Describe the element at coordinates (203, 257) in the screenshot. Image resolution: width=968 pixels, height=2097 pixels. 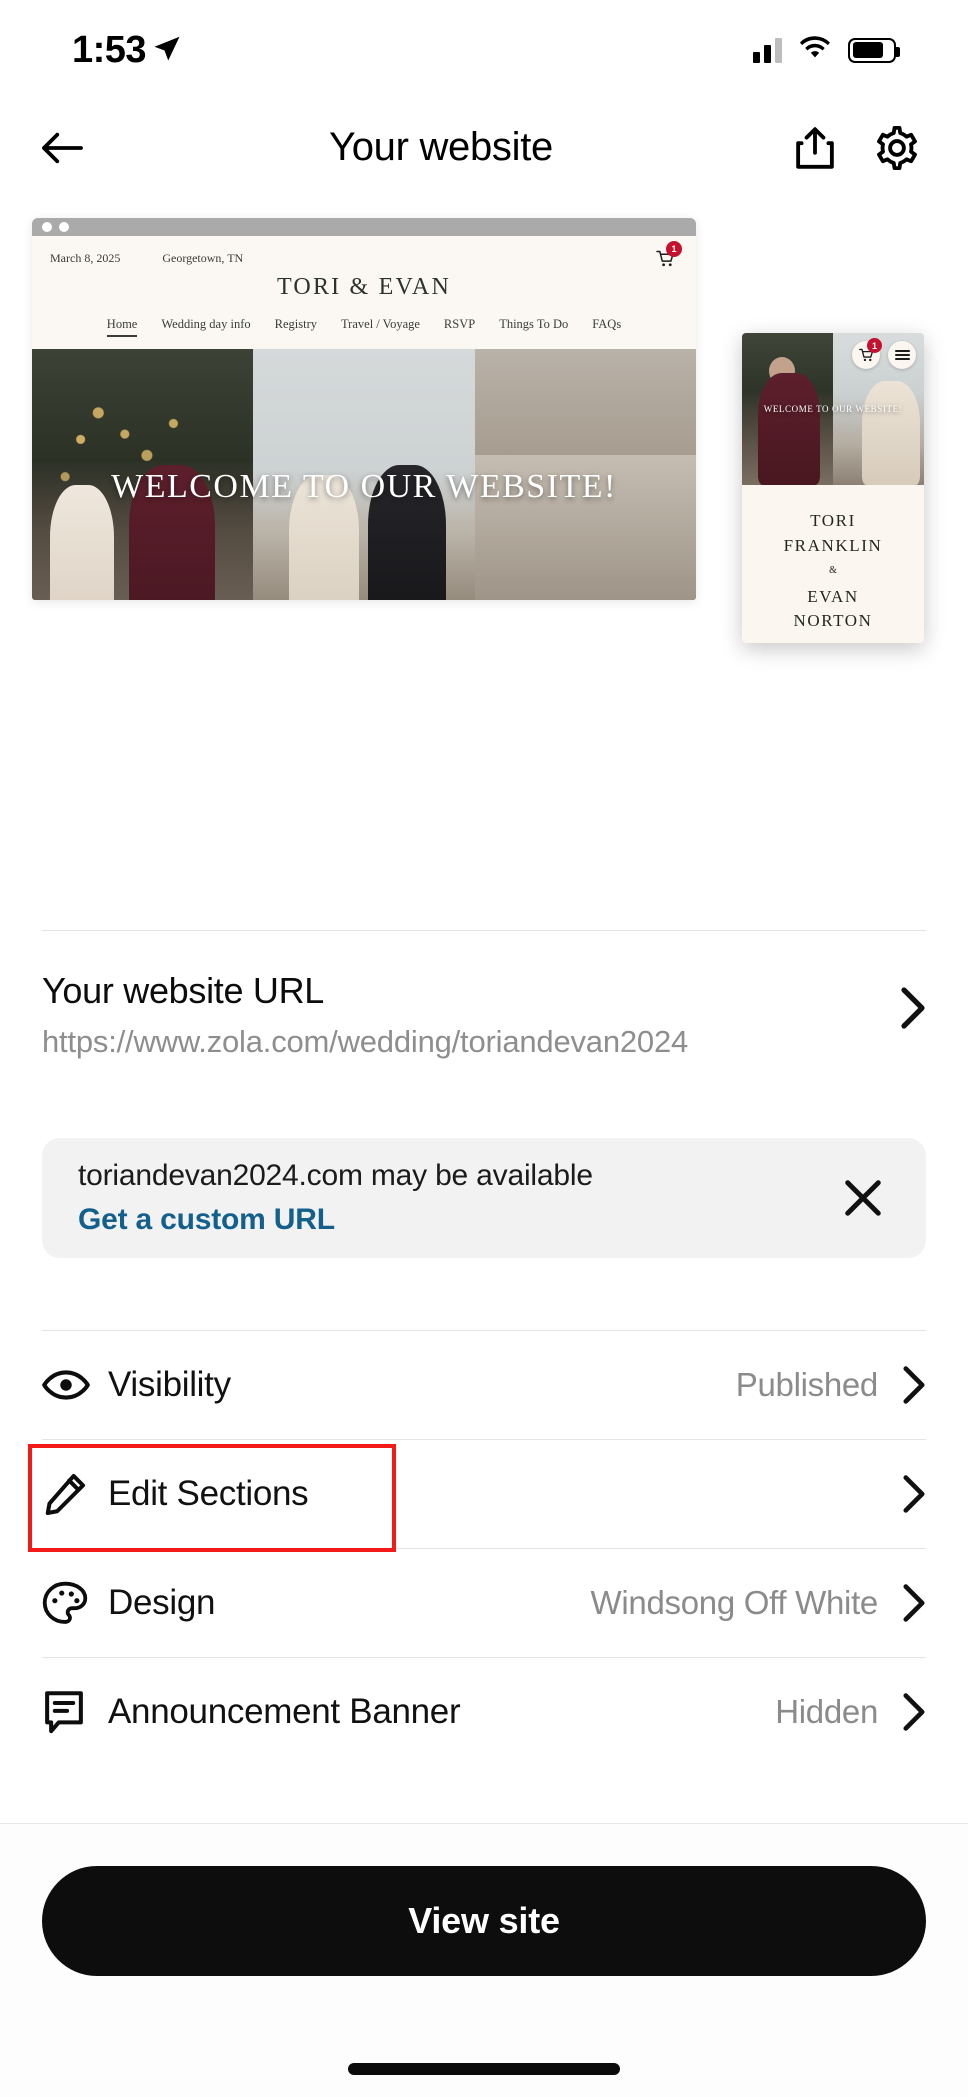
I see `wedding-location: Georgetown, TN` at that location.